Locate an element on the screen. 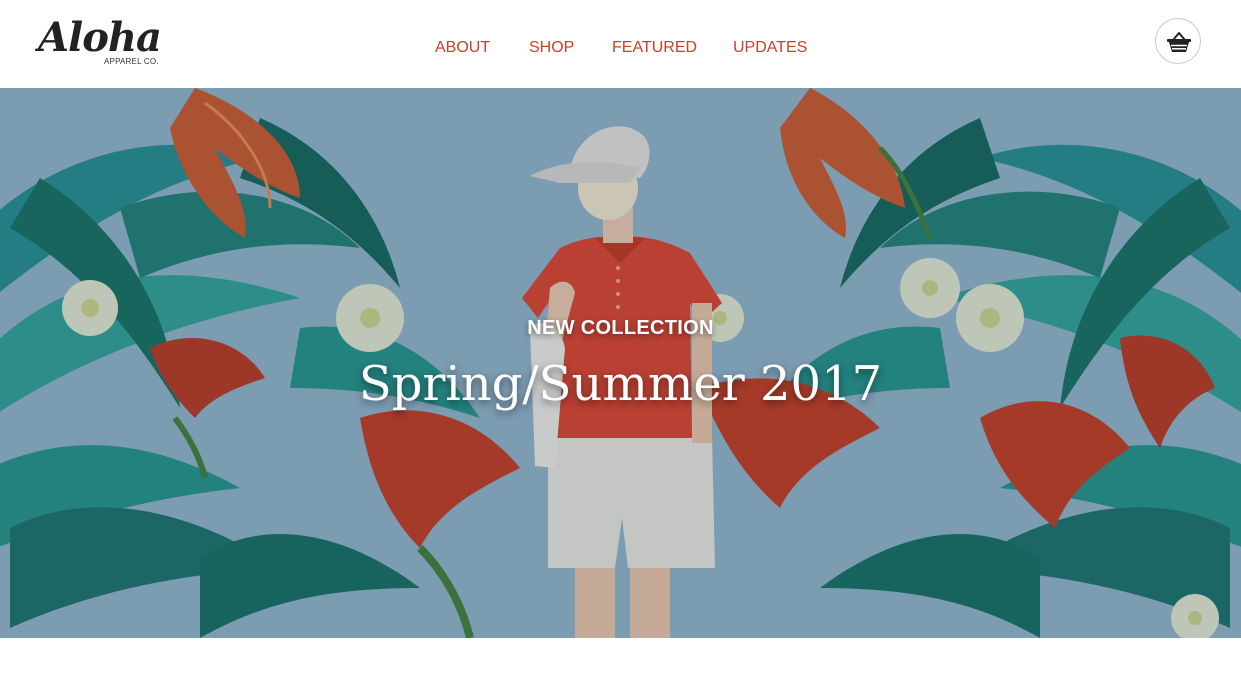 The height and width of the screenshot is (680, 1241). cart-button is located at coordinates (1178, 41).